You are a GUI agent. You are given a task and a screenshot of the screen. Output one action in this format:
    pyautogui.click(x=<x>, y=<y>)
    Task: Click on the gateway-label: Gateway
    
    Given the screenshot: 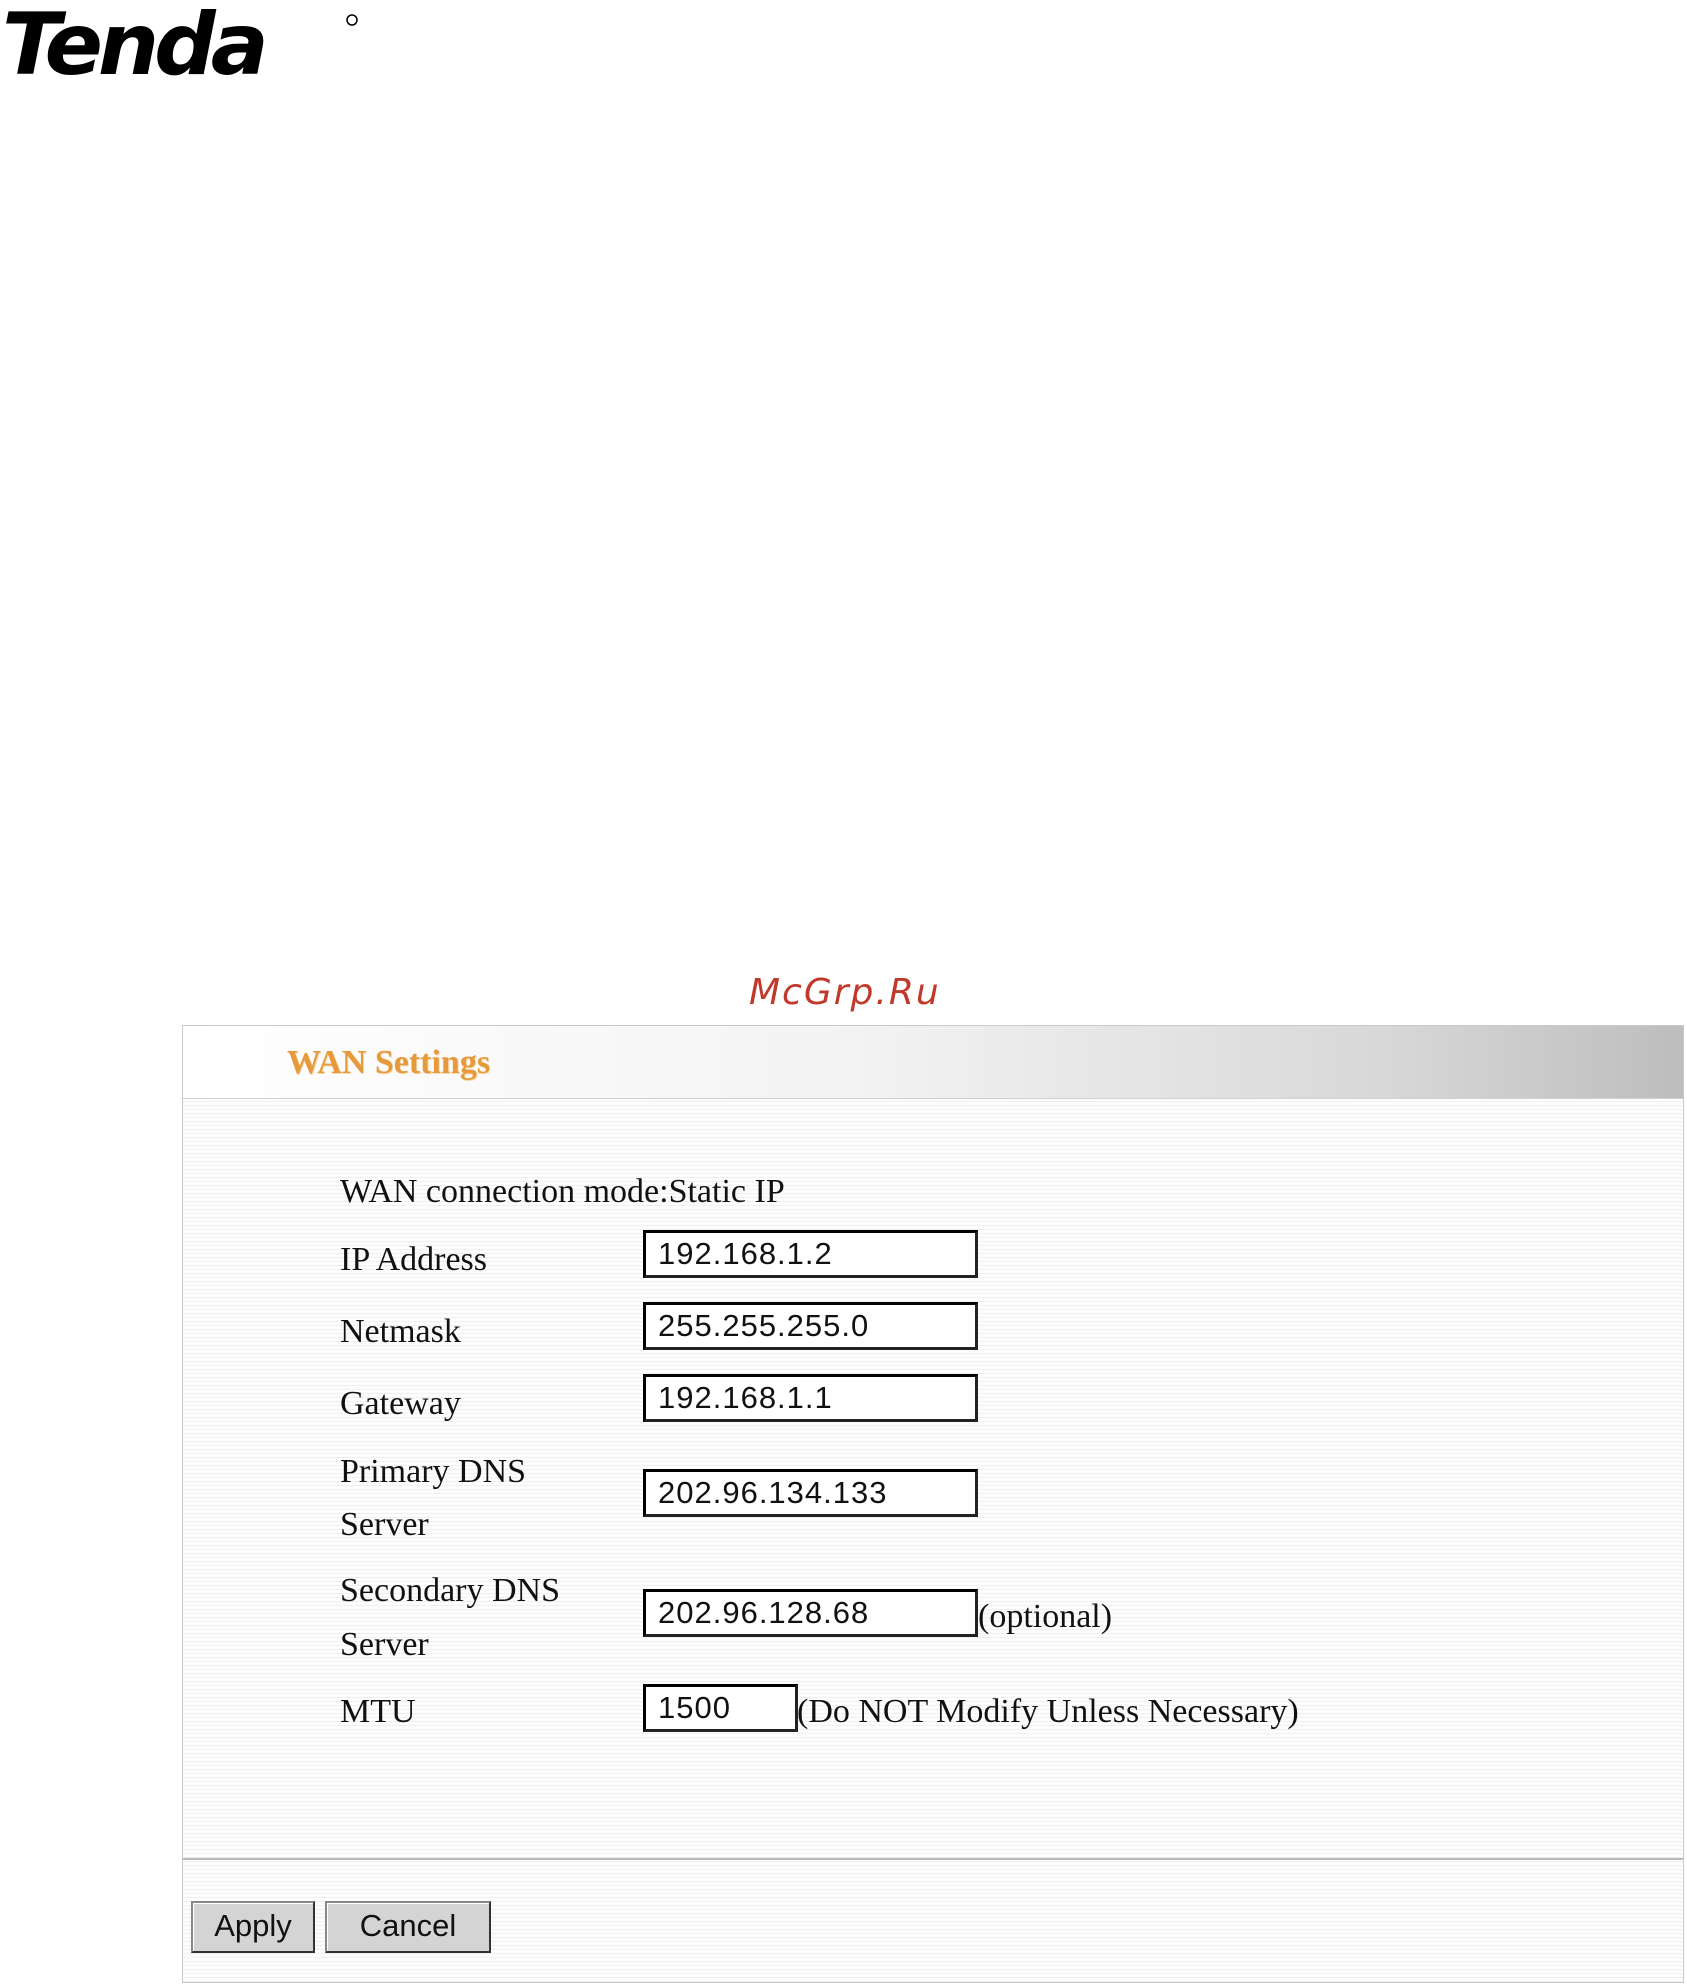 What is the action you would take?
    pyautogui.click(x=400, y=1403)
    